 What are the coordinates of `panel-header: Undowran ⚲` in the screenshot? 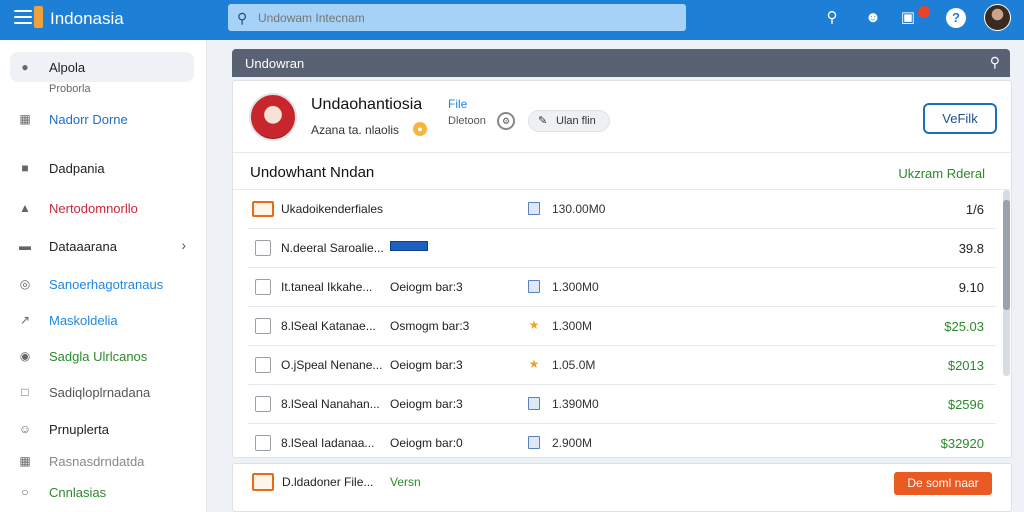 It's located at (621, 63).